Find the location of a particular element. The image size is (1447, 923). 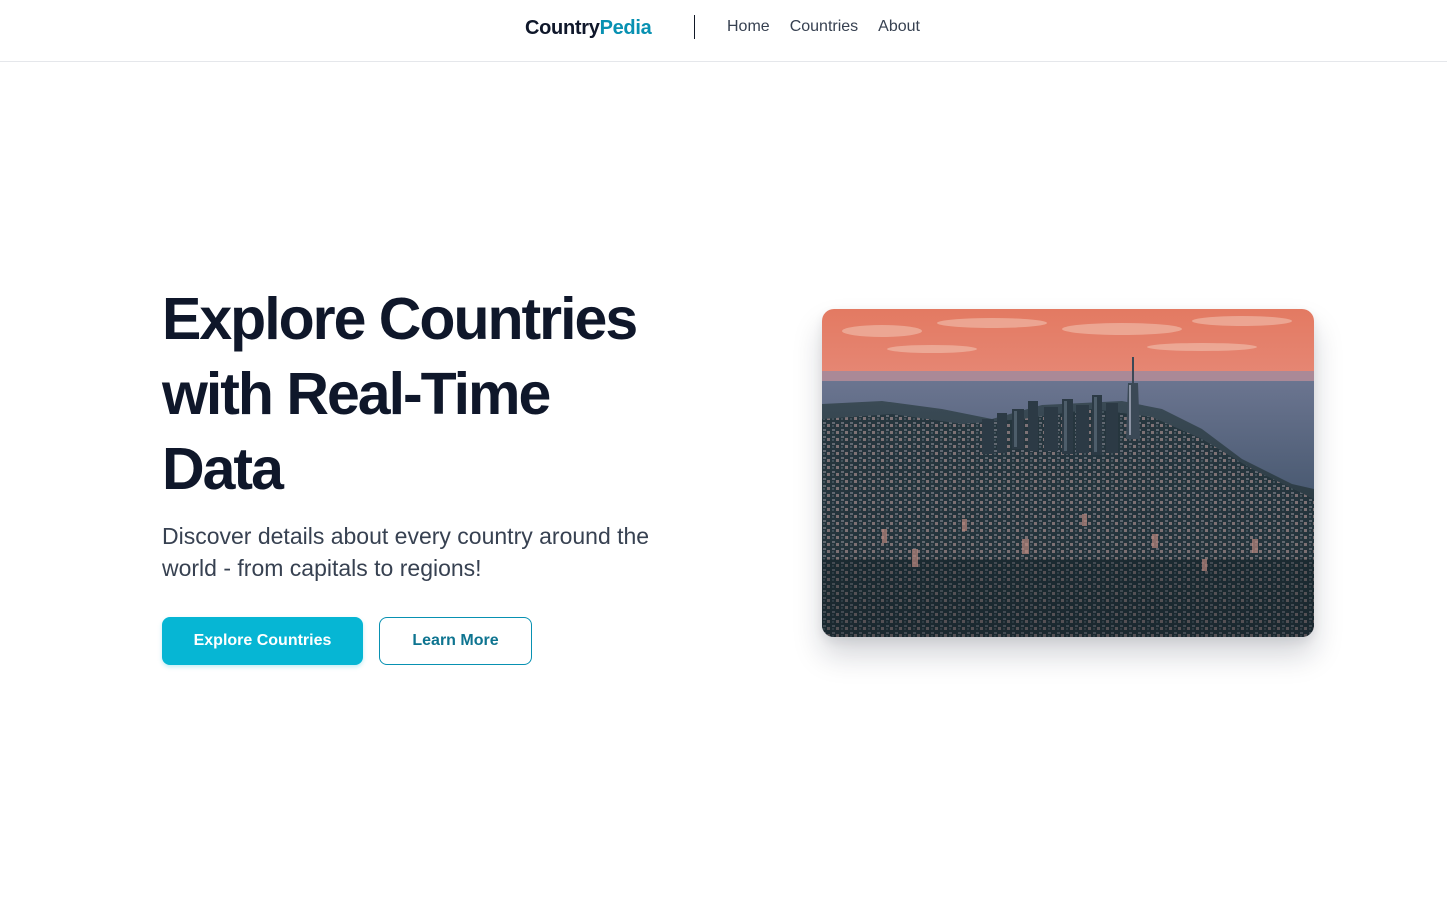

city-skyline-photo is located at coordinates (1068, 473).